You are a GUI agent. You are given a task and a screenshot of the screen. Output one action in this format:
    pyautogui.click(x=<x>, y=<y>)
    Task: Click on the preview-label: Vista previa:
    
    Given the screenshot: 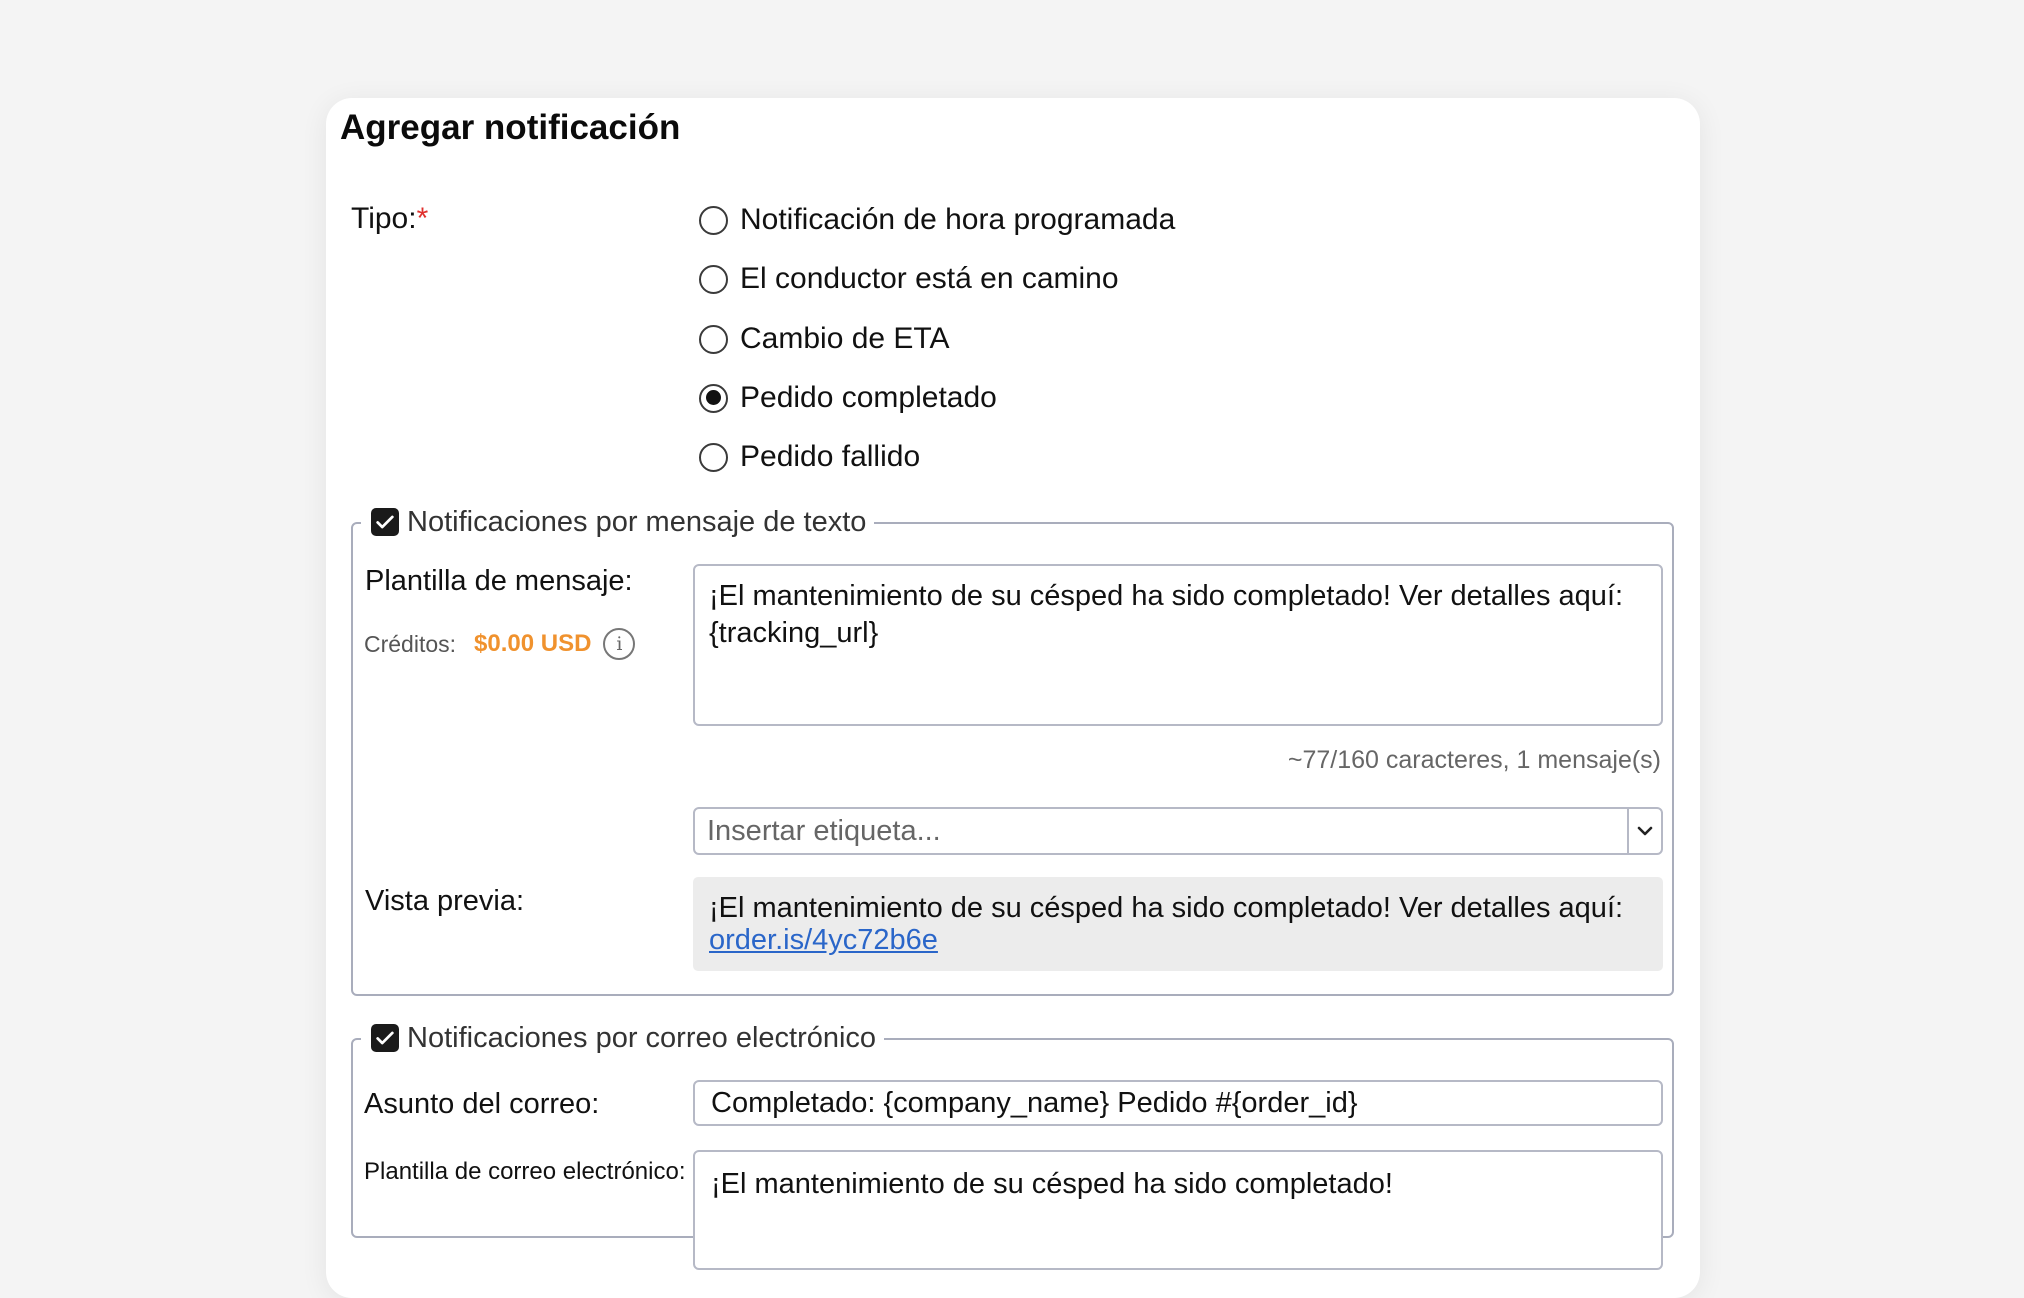 What is the action you would take?
    pyautogui.click(x=445, y=901)
    